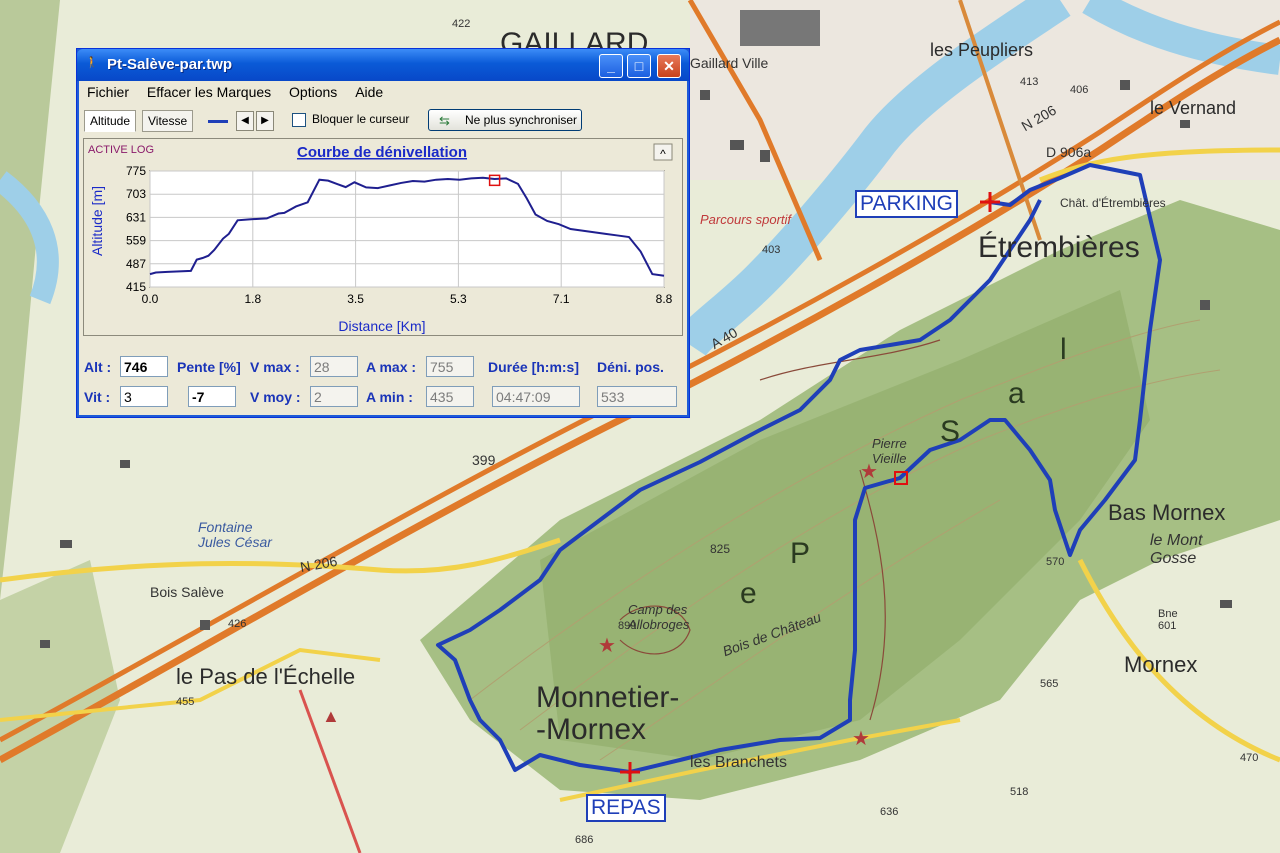 The height and width of the screenshot is (853, 1280). I want to click on vit-label: Vit :, so click(97, 397).